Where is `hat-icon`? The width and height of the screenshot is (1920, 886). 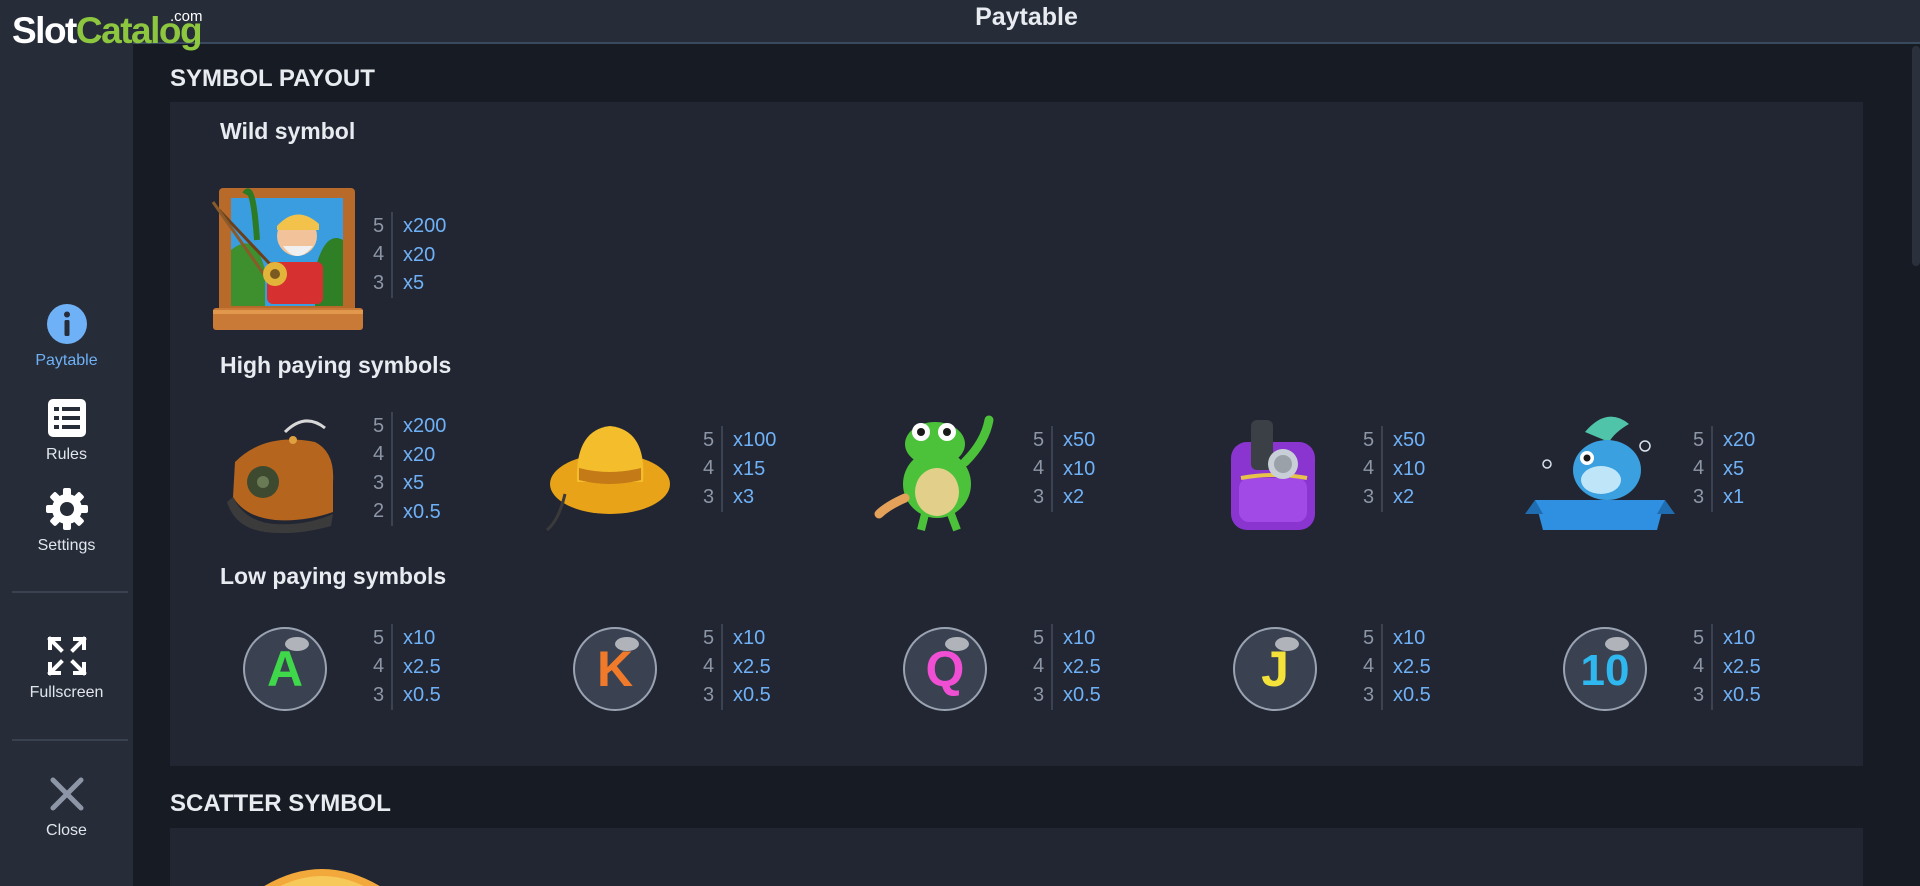
hat-icon is located at coordinates (607, 479).